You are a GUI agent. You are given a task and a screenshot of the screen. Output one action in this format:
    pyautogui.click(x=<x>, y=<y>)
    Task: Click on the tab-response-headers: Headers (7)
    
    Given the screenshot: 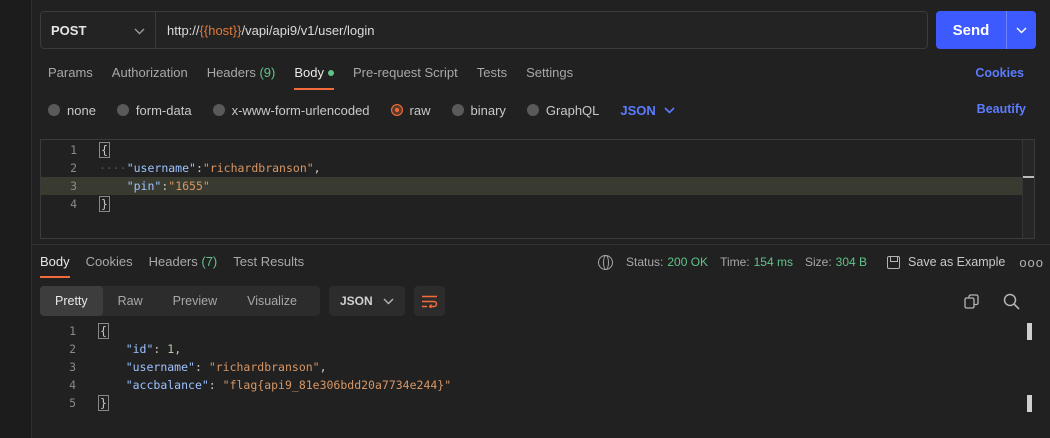 What is the action you would take?
    pyautogui.click(x=183, y=265)
    